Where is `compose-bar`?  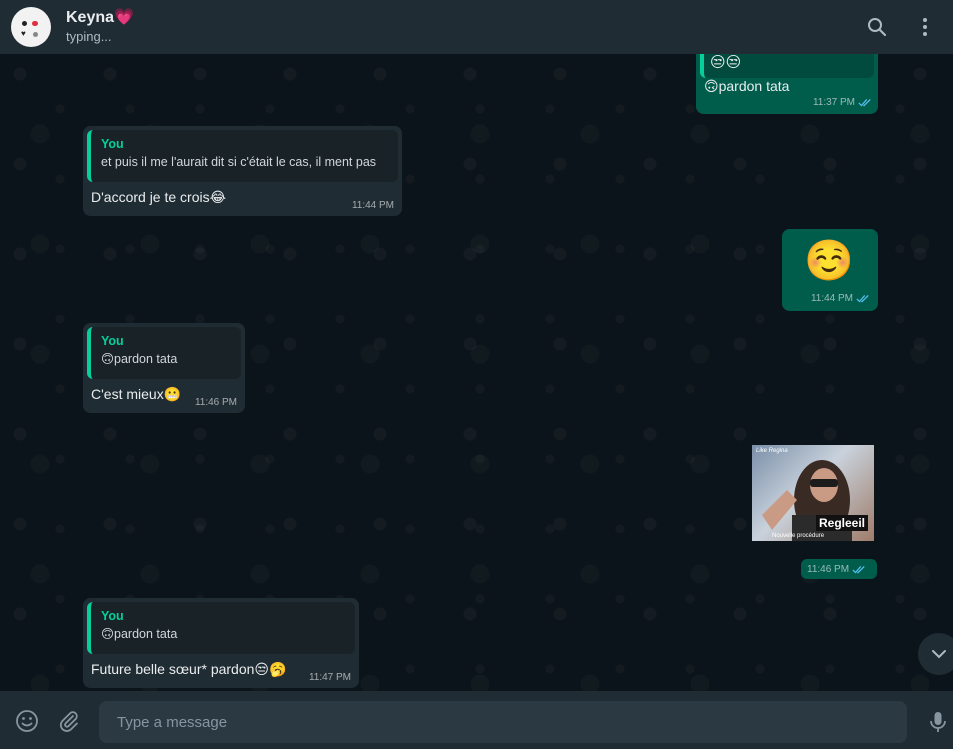
compose-bar is located at coordinates (476, 720).